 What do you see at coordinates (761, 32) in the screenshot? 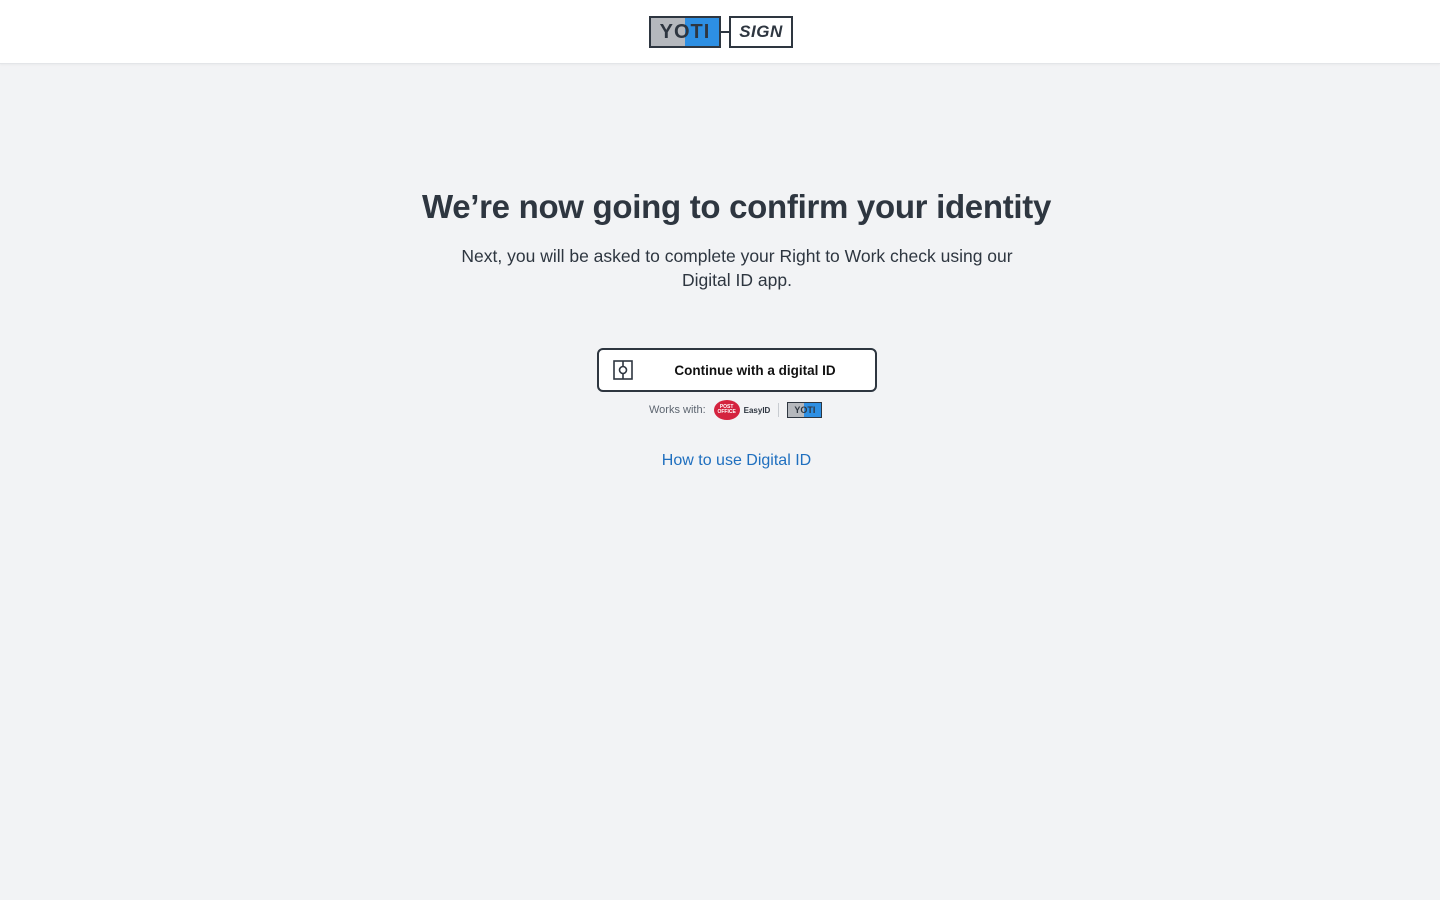
I see `sign-logo-text: SIGN` at bounding box center [761, 32].